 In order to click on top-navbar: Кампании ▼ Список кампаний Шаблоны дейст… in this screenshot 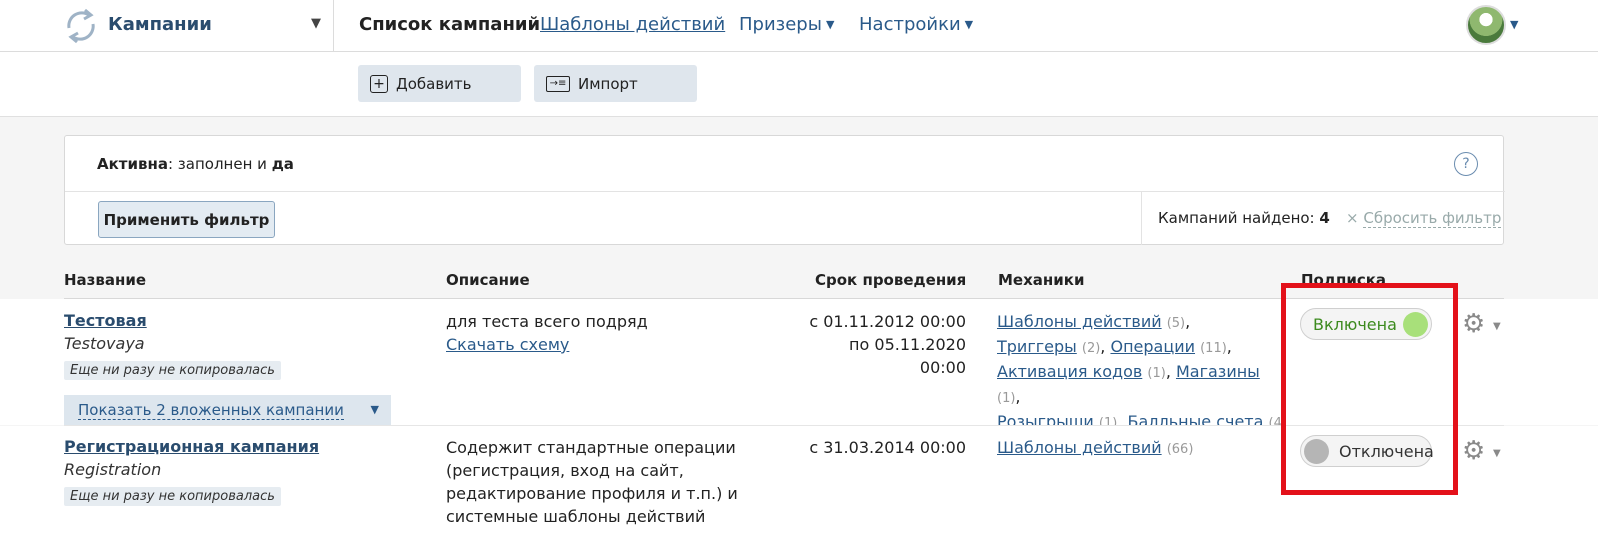, I will do `click(799, 26)`.